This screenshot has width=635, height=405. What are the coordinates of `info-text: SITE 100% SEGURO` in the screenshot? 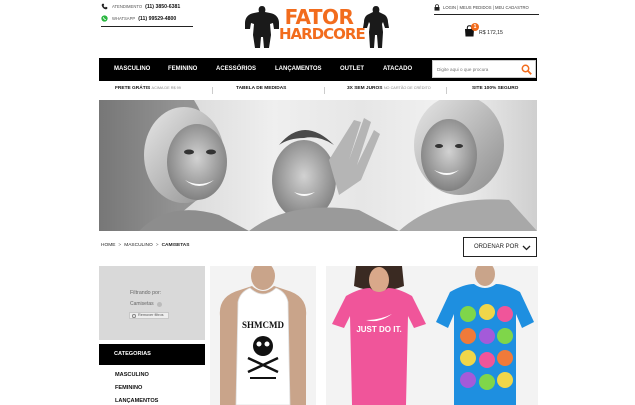 It's located at (495, 88).